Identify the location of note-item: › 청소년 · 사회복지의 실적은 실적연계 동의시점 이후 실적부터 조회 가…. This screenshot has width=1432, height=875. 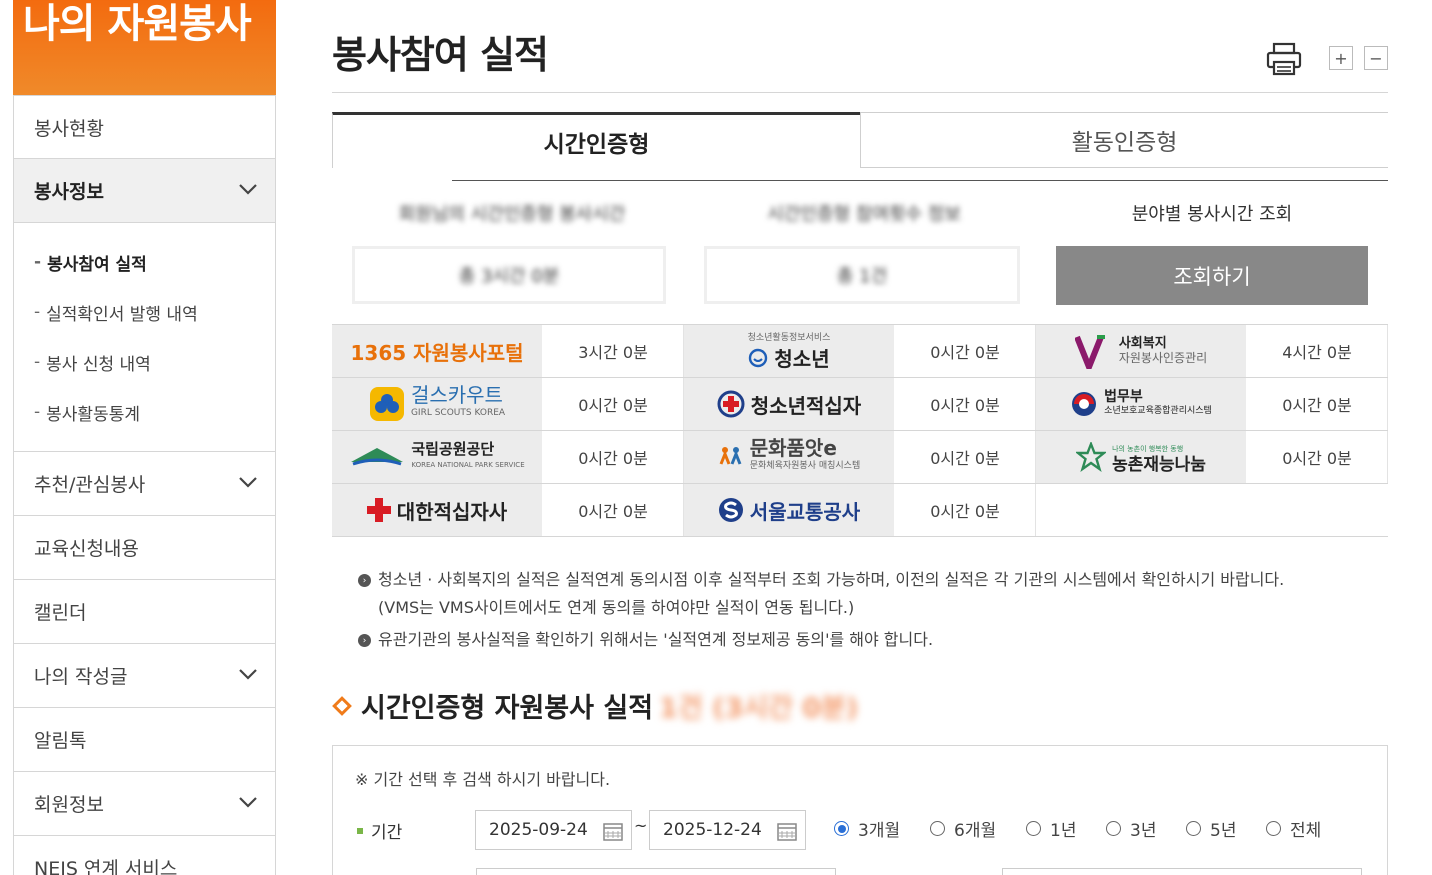
(868, 594).